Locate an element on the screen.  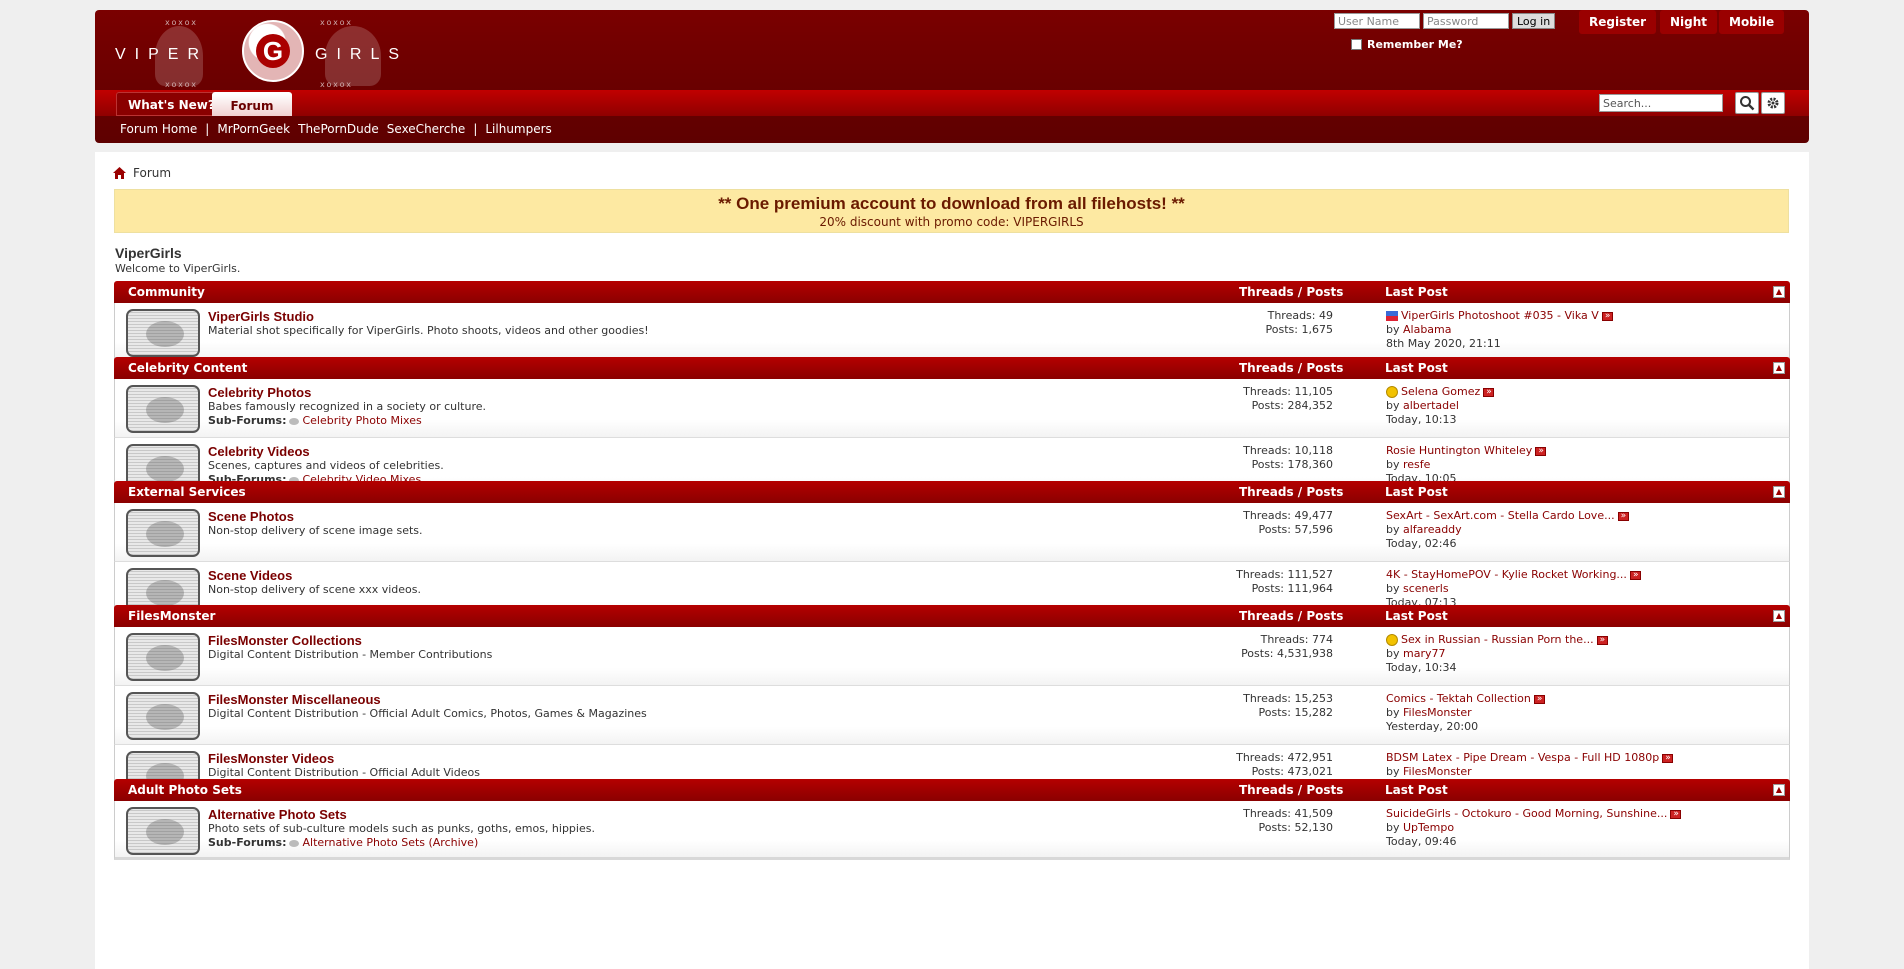
breadcrumb-forum: Forum is located at coordinates (152, 173).